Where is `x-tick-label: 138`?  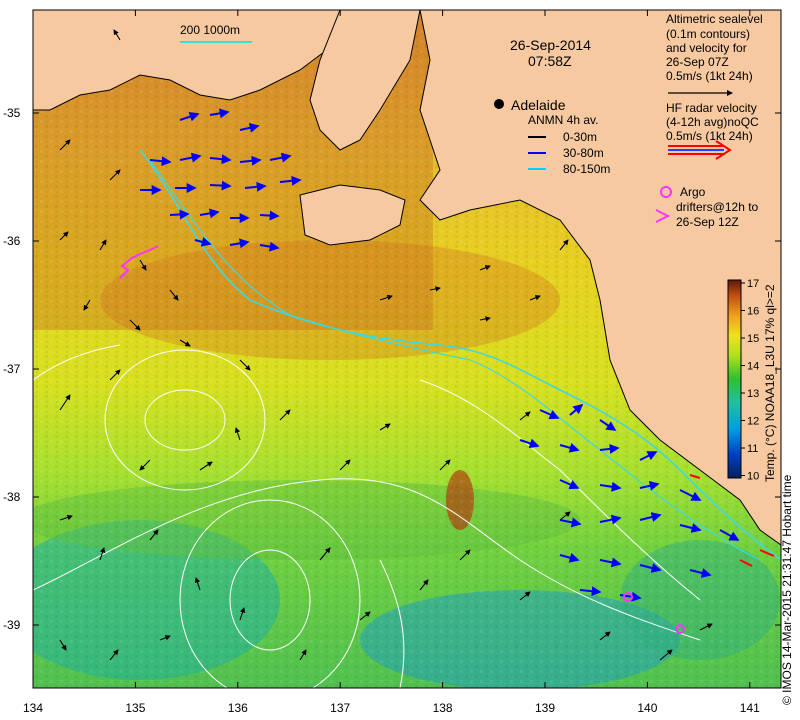
x-tick-label: 138 is located at coordinates (443, 708).